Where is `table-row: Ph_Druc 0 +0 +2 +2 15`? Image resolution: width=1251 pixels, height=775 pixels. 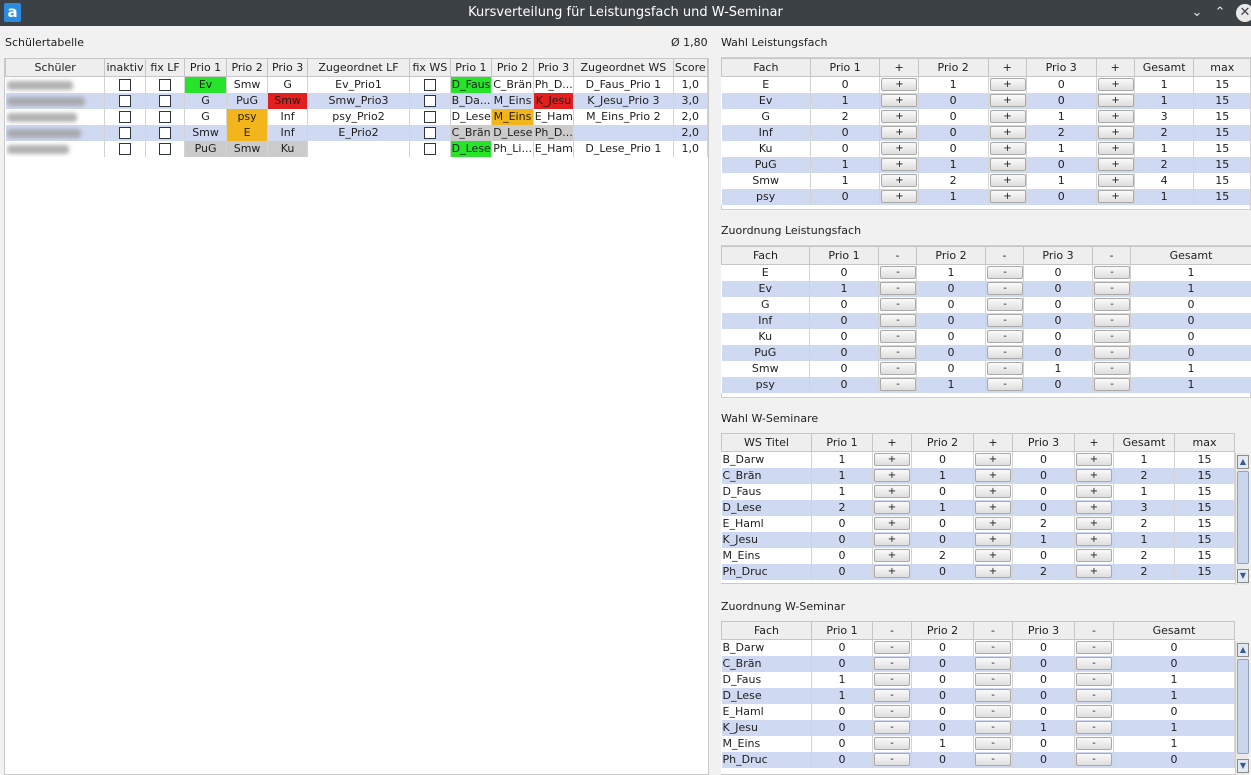
table-row: Ph_Druc 0 +0 +2 +2 15 is located at coordinates (978, 571).